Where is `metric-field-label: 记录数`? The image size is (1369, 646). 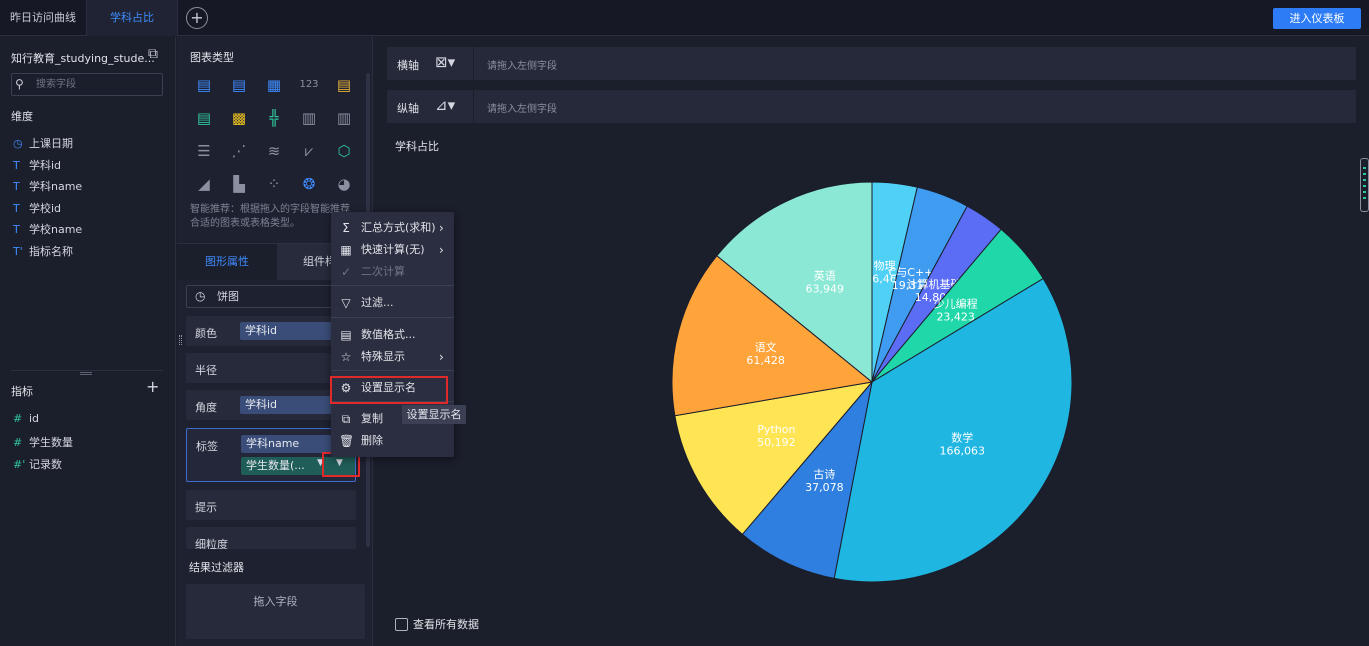 metric-field-label: 记录数 is located at coordinates (45, 464).